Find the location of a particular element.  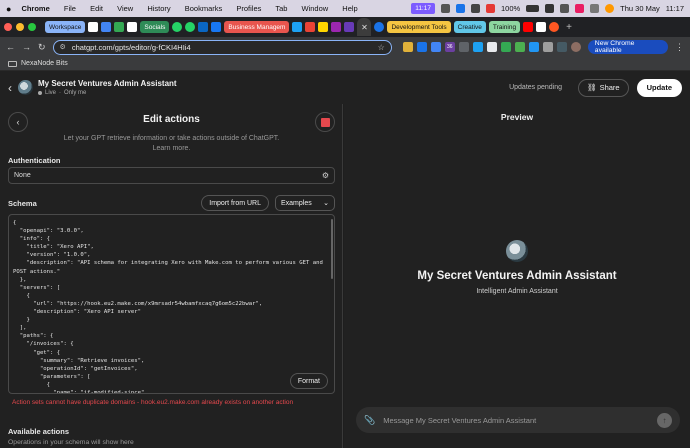

site-info-icon: ⚙ is located at coordinates (63, 47).